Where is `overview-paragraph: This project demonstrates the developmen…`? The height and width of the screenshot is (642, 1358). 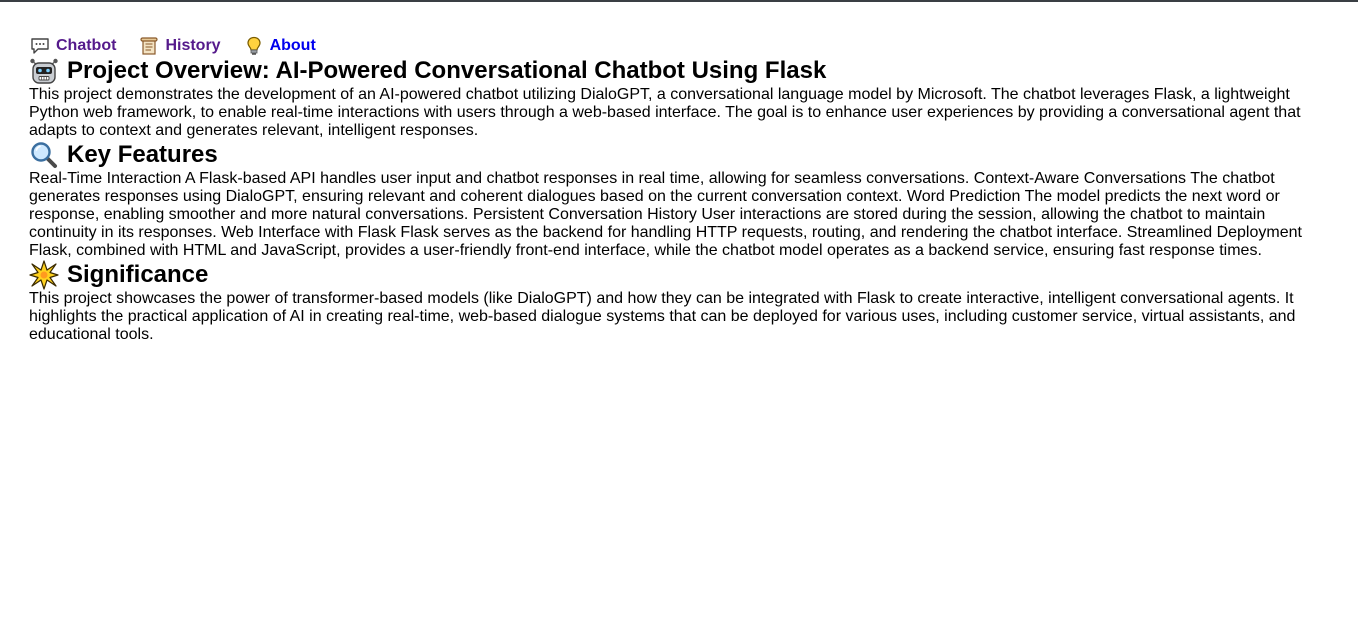 overview-paragraph: This project demonstrates the developmen… is located at coordinates (665, 112).